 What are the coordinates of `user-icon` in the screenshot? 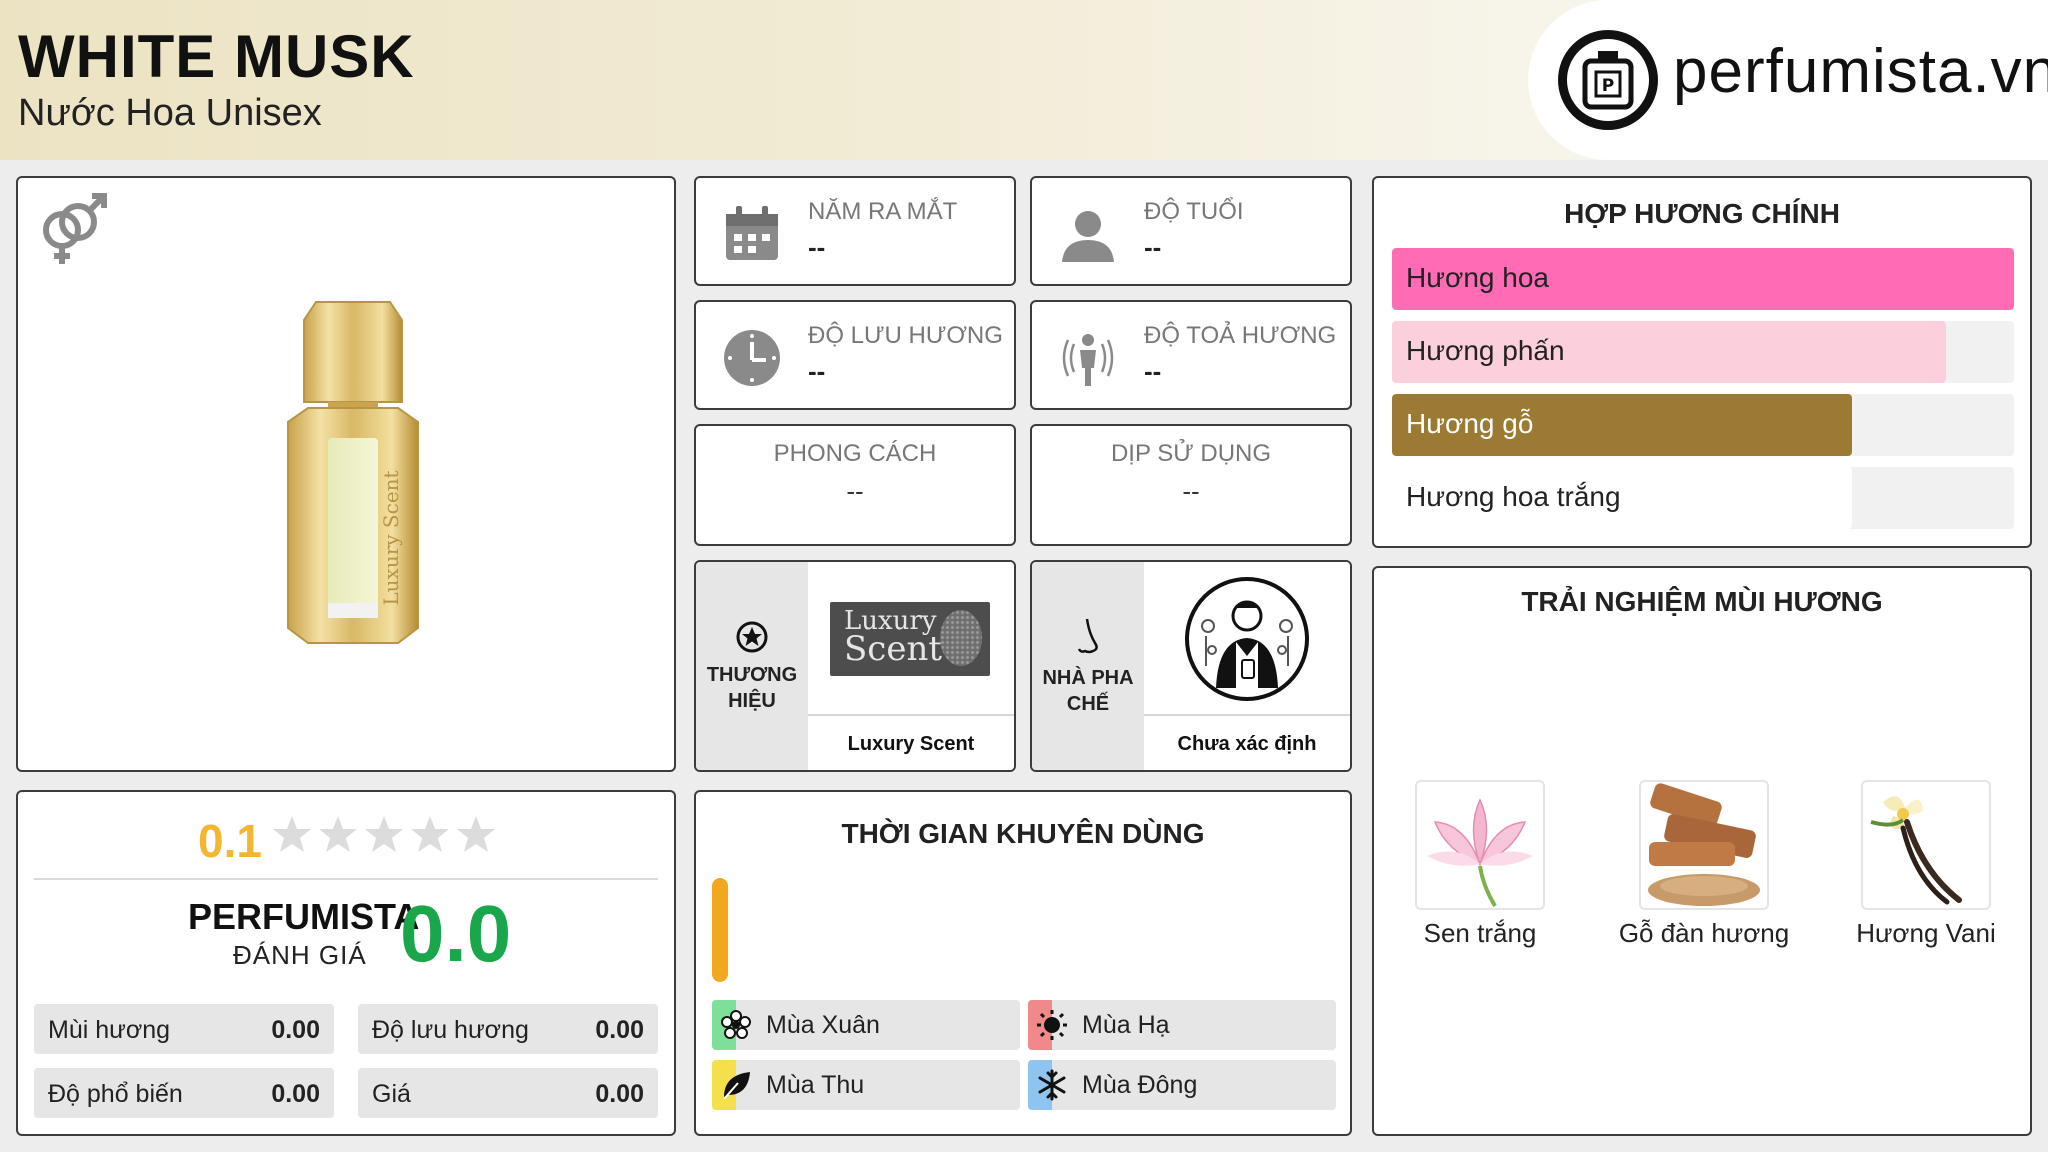 It's located at (1088, 236).